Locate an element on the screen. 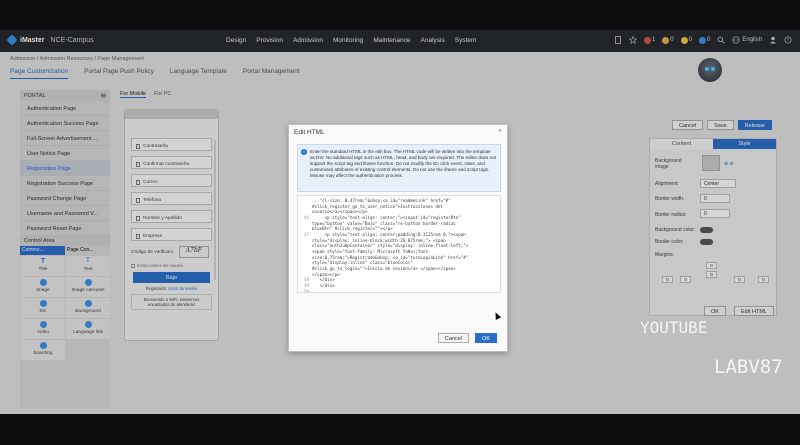 The height and width of the screenshot is (445, 800). watermark-youtube: YOUTUBE is located at coordinates (674, 327).